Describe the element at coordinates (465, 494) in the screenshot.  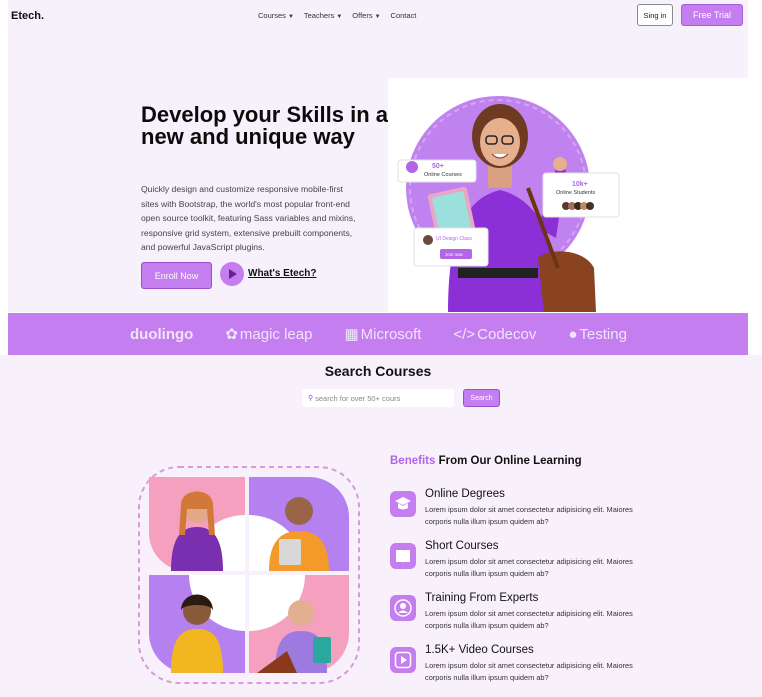
I see `benefit-title: Online Degrees` at that location.